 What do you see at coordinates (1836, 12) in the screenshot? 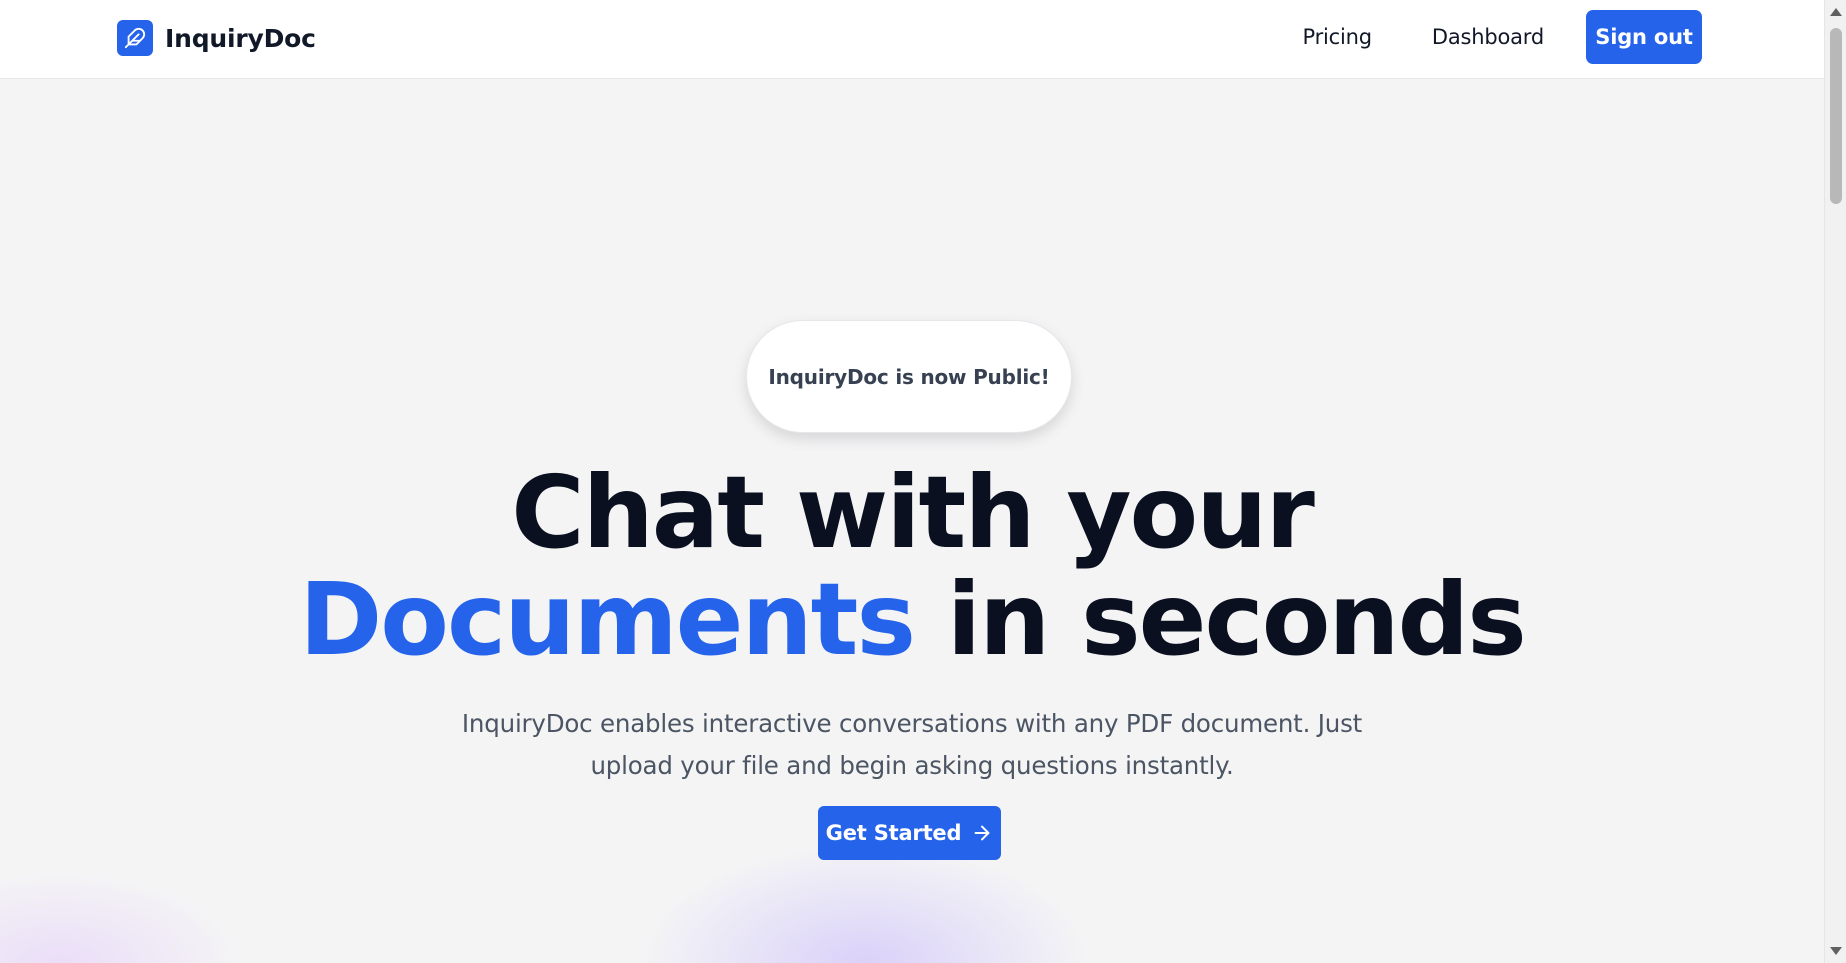
I see `scroll-up-arrow-icon` at bounding box center [1836, 12].